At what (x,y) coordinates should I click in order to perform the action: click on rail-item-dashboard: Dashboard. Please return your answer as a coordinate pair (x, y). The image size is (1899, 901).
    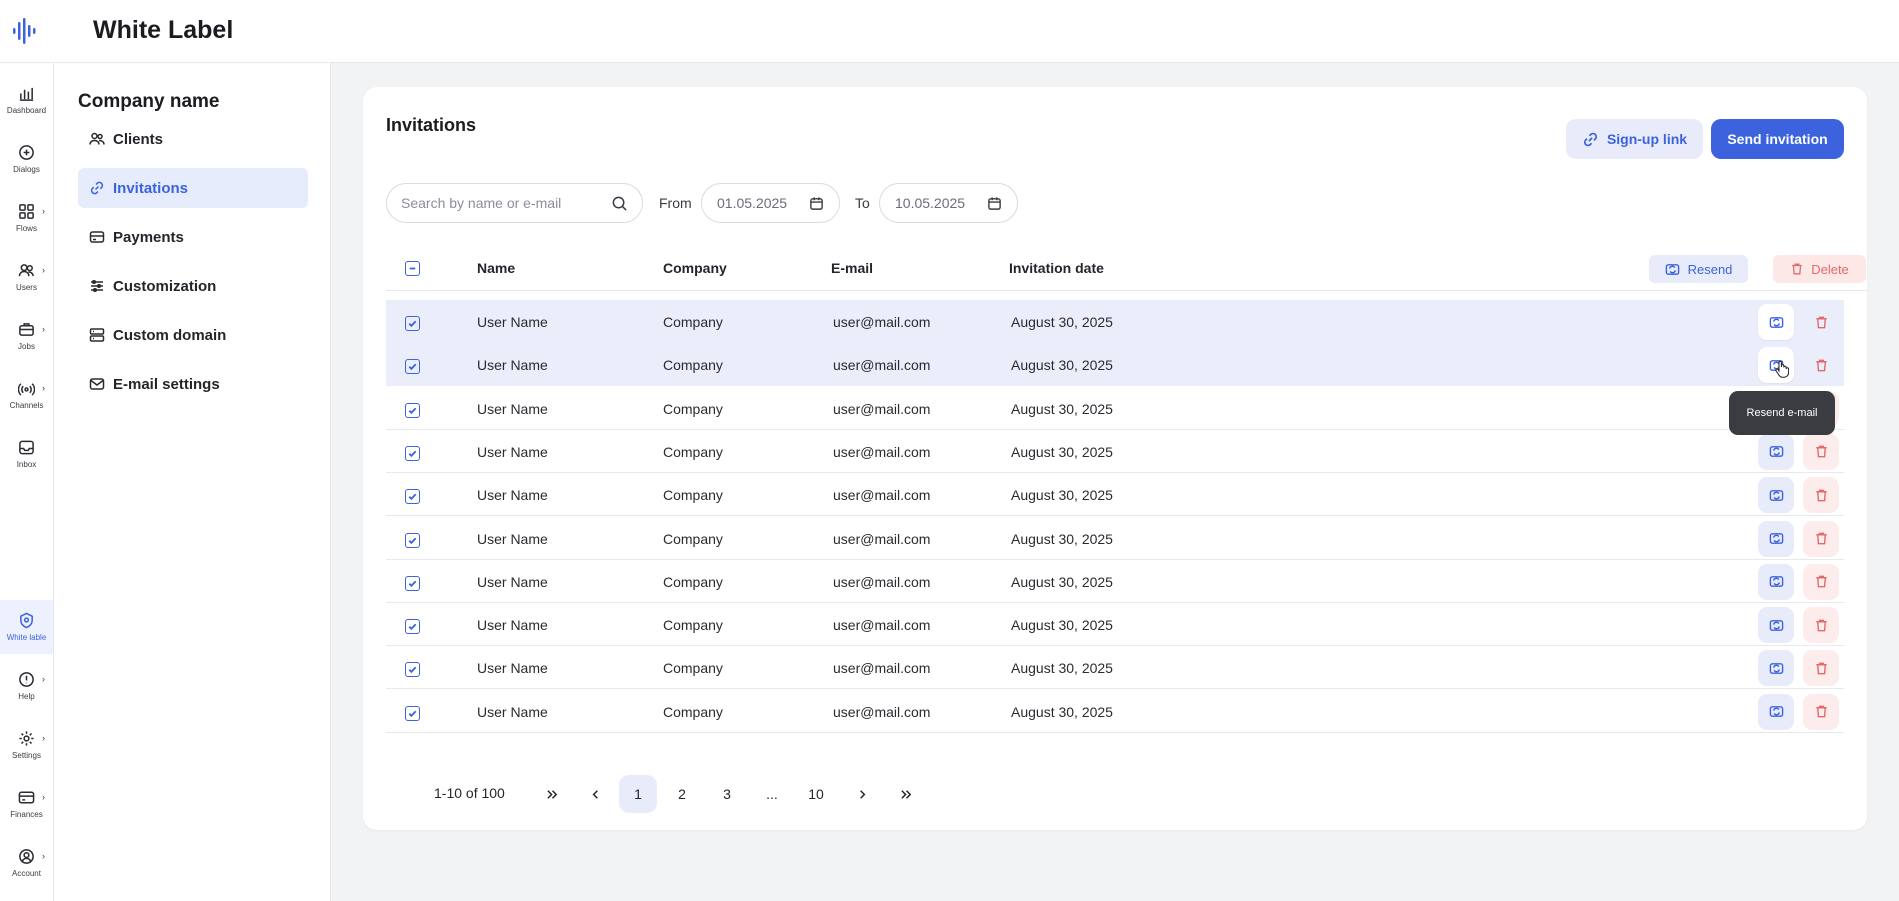
    Looking at the image, I should click on (26, 100).